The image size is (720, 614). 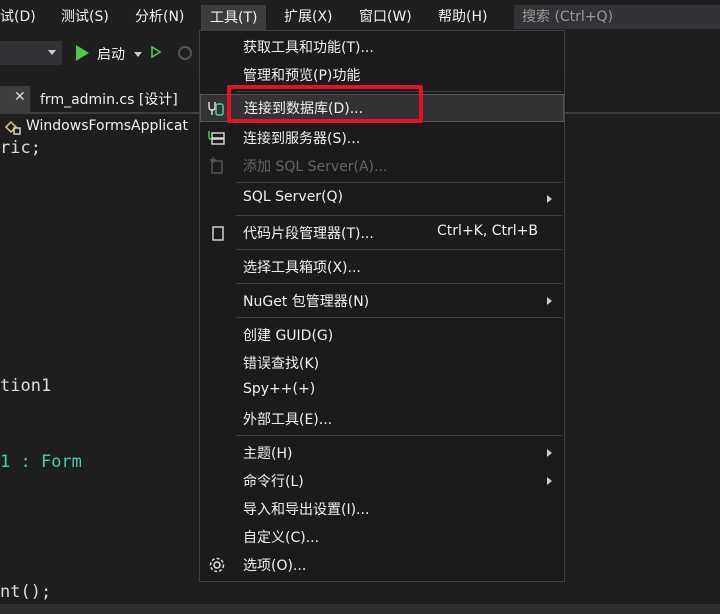 I want to click on snippet-icon, so click(x=218, y=233).